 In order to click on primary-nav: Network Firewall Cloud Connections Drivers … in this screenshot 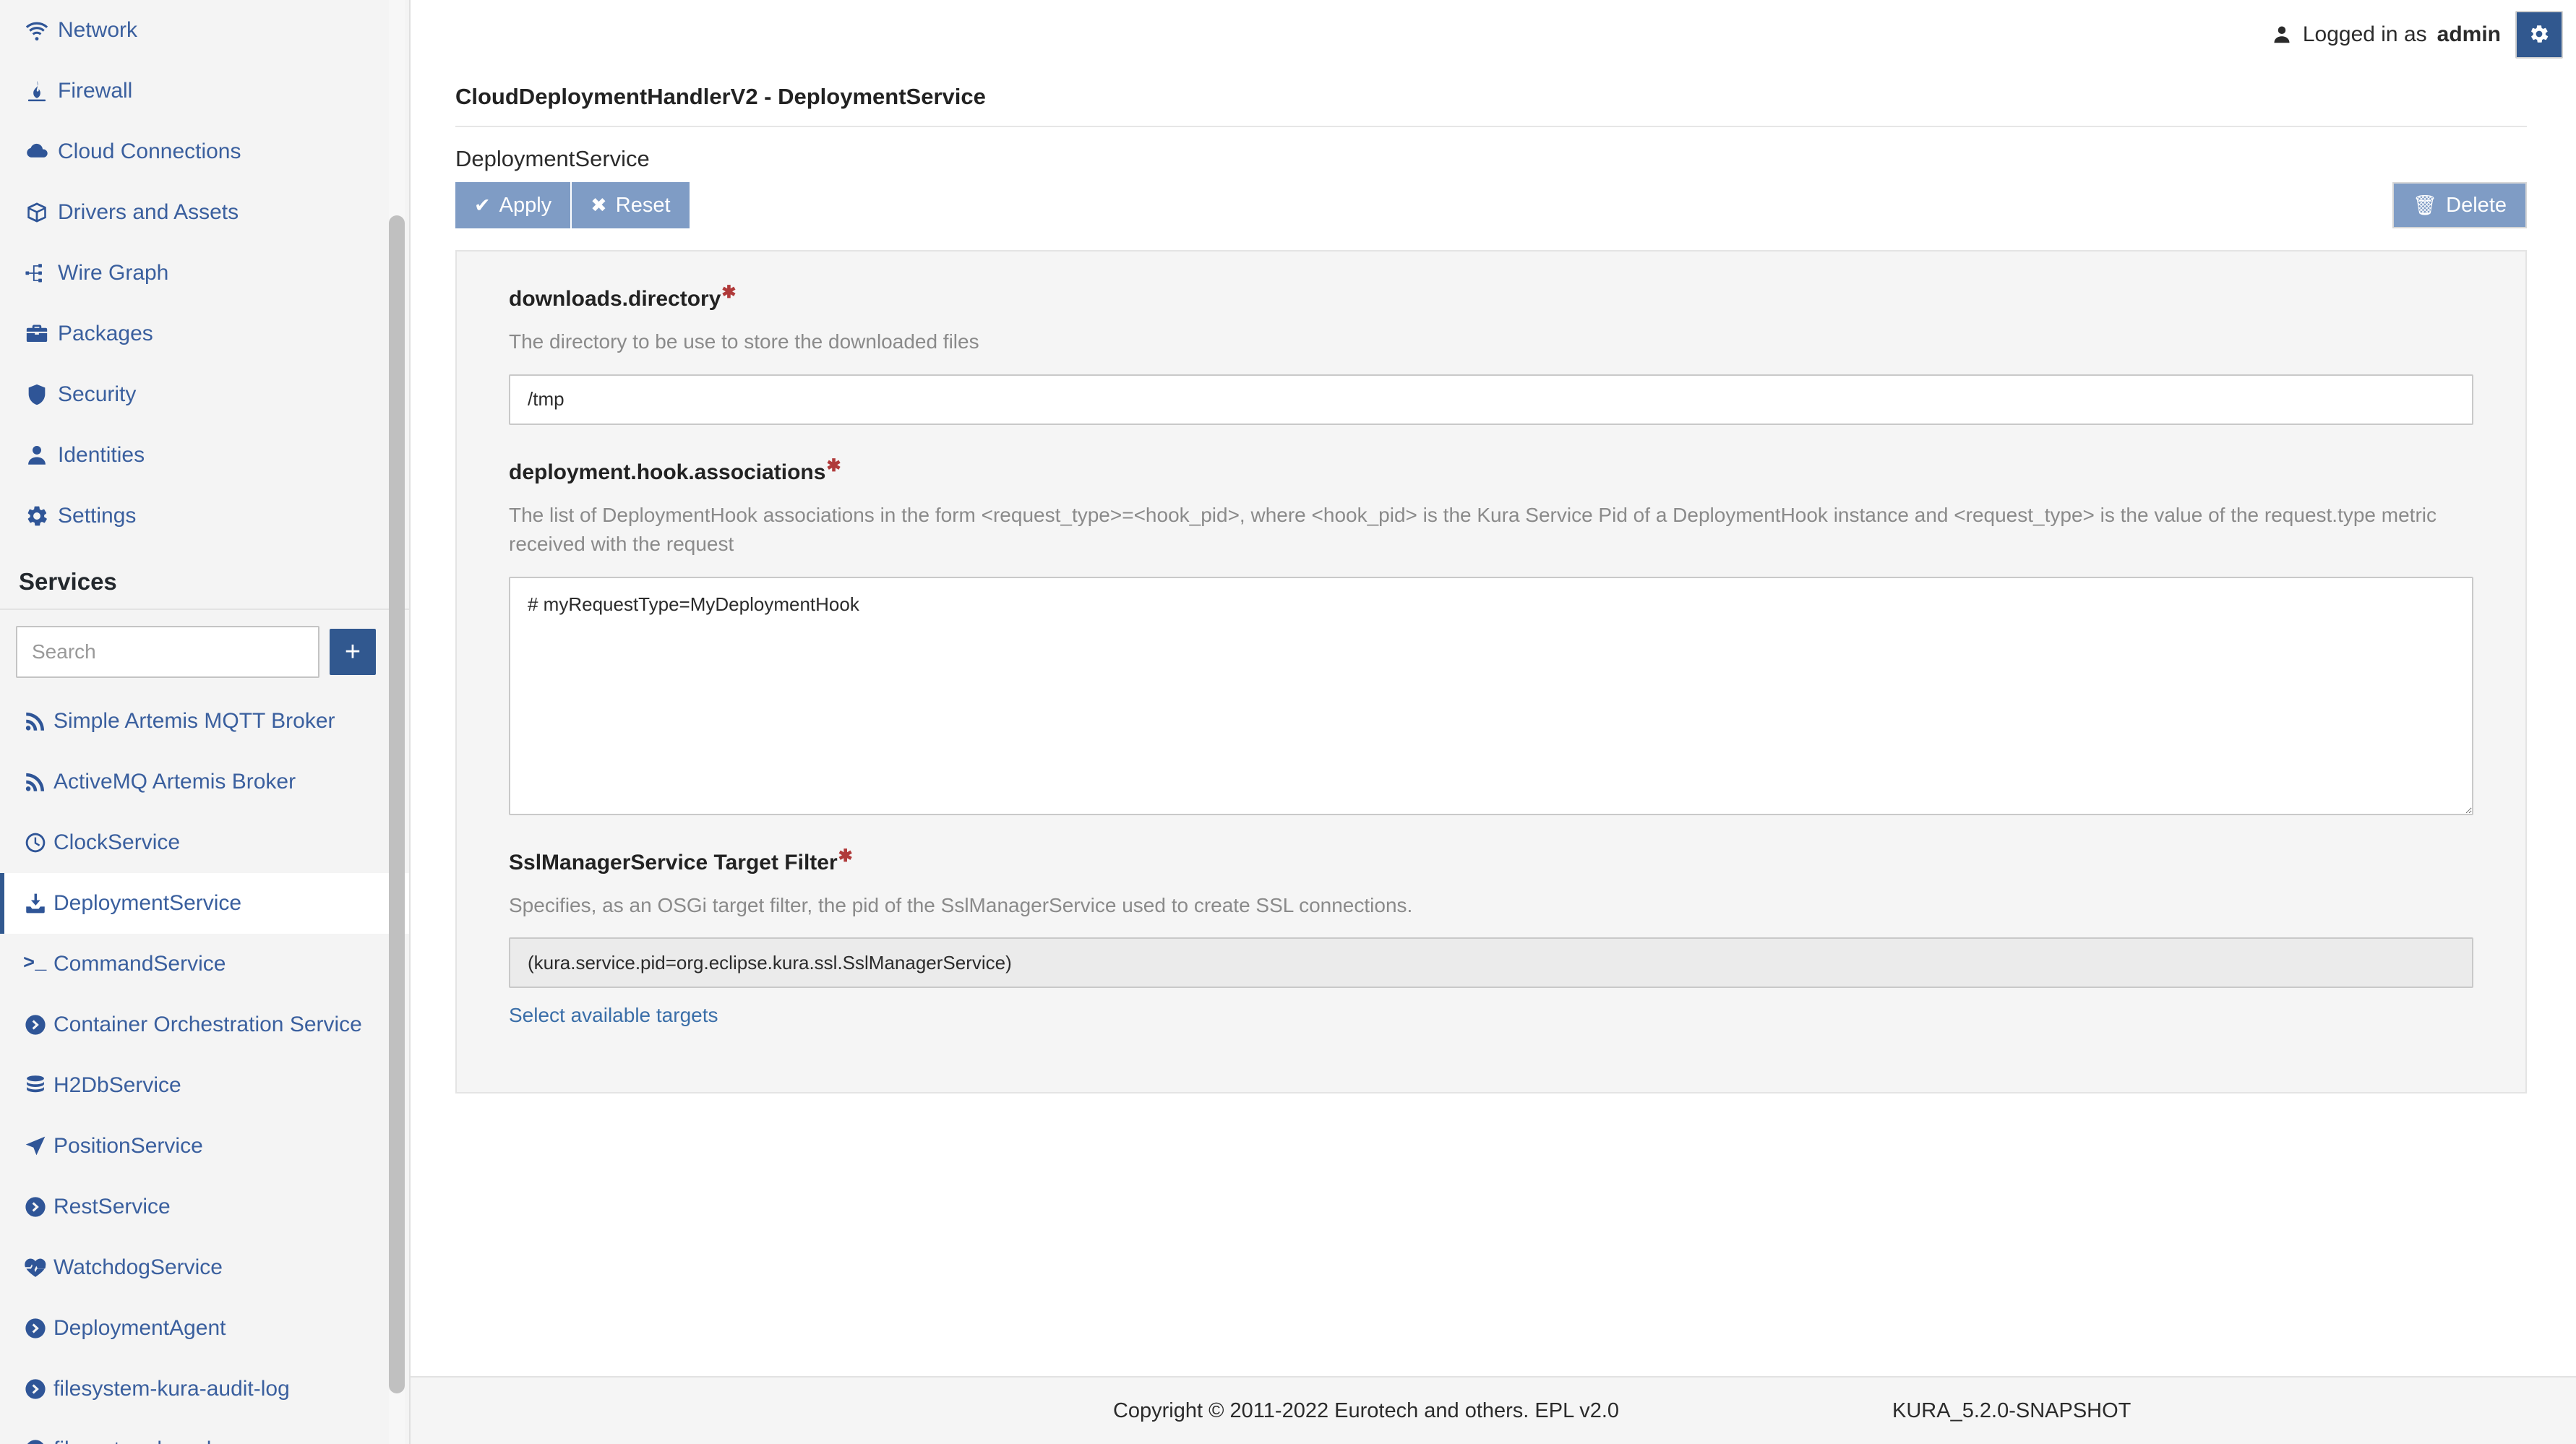, I will do `click(205, 273)`.